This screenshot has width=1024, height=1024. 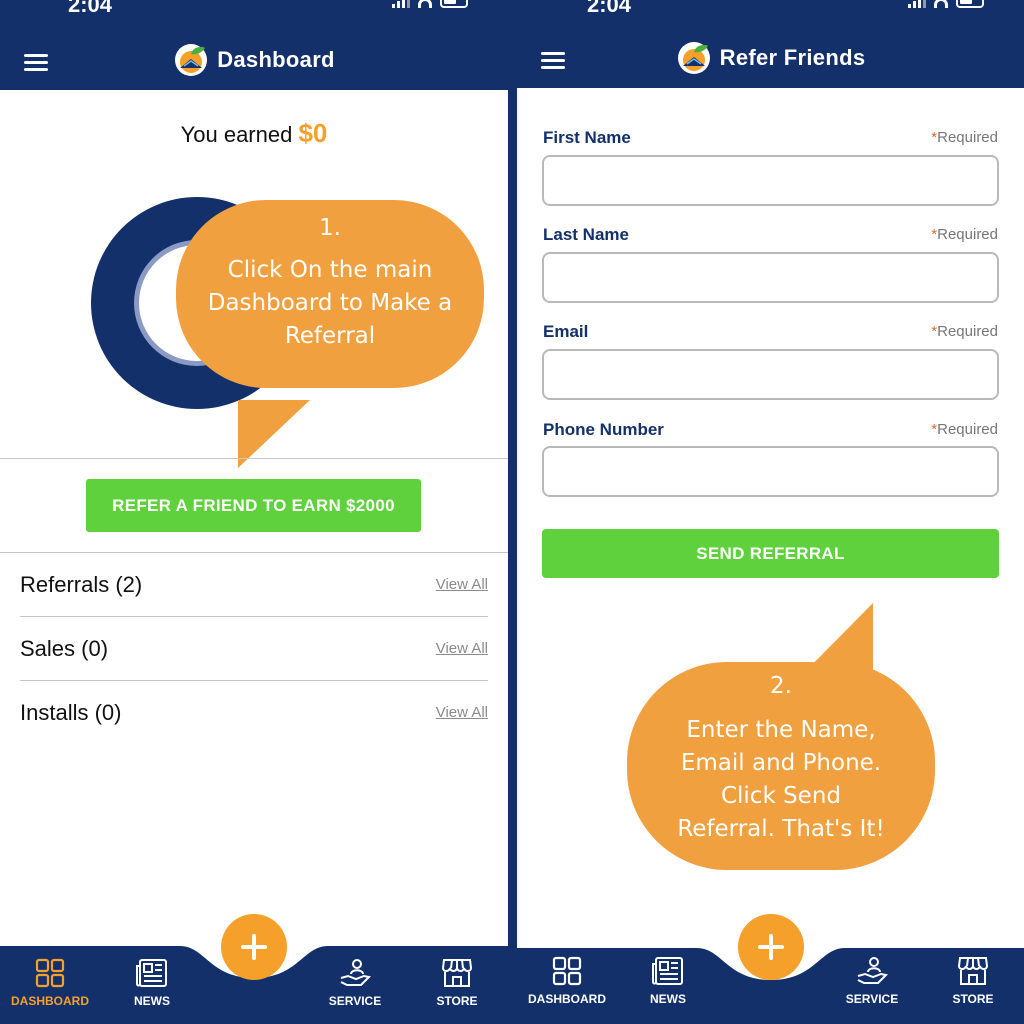 I want to click on callout-line: Dashboard to Make a, so click(x=330, y=303).